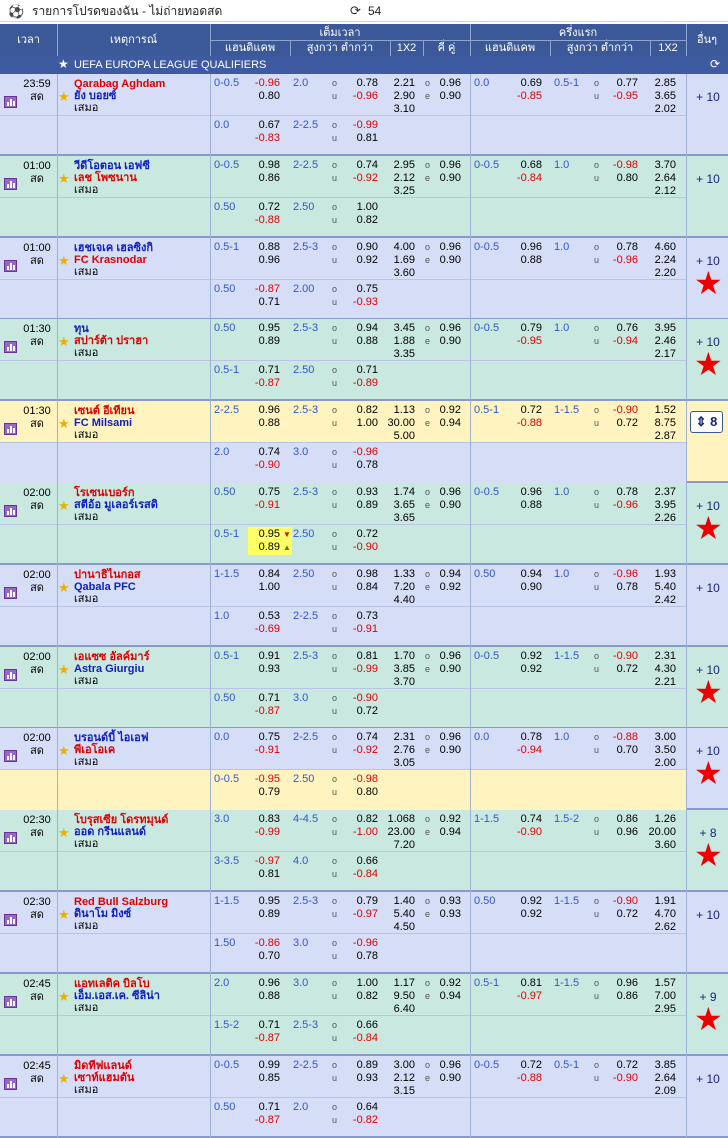  Describe the element at coordinates (659, 492) in the screenshot. I see `fh-1x2-home: 2.37` at that location.